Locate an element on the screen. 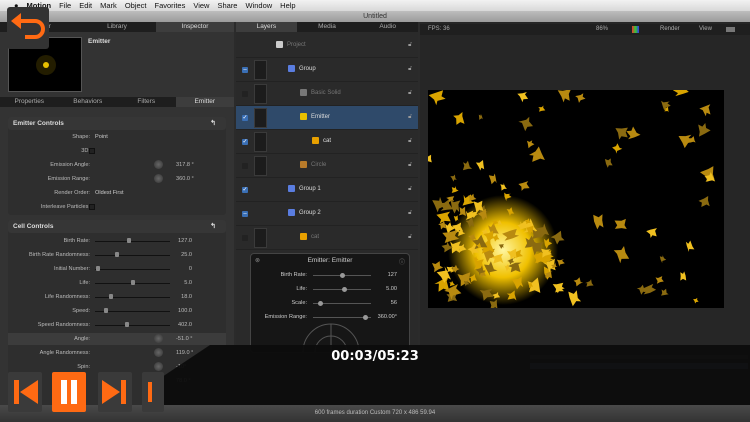 Image resolution: width=750 pixels, height=422 pixels. reset-icon: ↰ is located at coordinates (213, 226).